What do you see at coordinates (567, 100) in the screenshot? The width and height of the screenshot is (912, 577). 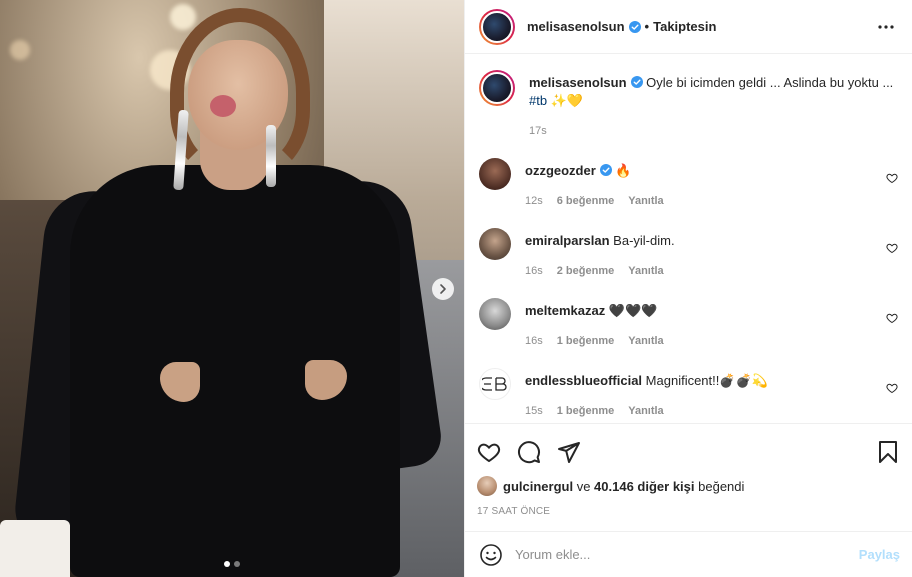 I see `caption-emoji: ✨💛` at bounding box center [567, 100].